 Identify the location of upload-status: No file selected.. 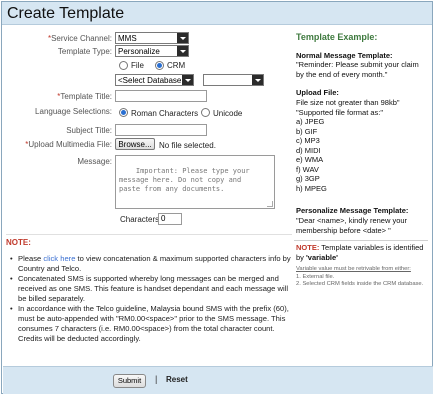
(187, 145).